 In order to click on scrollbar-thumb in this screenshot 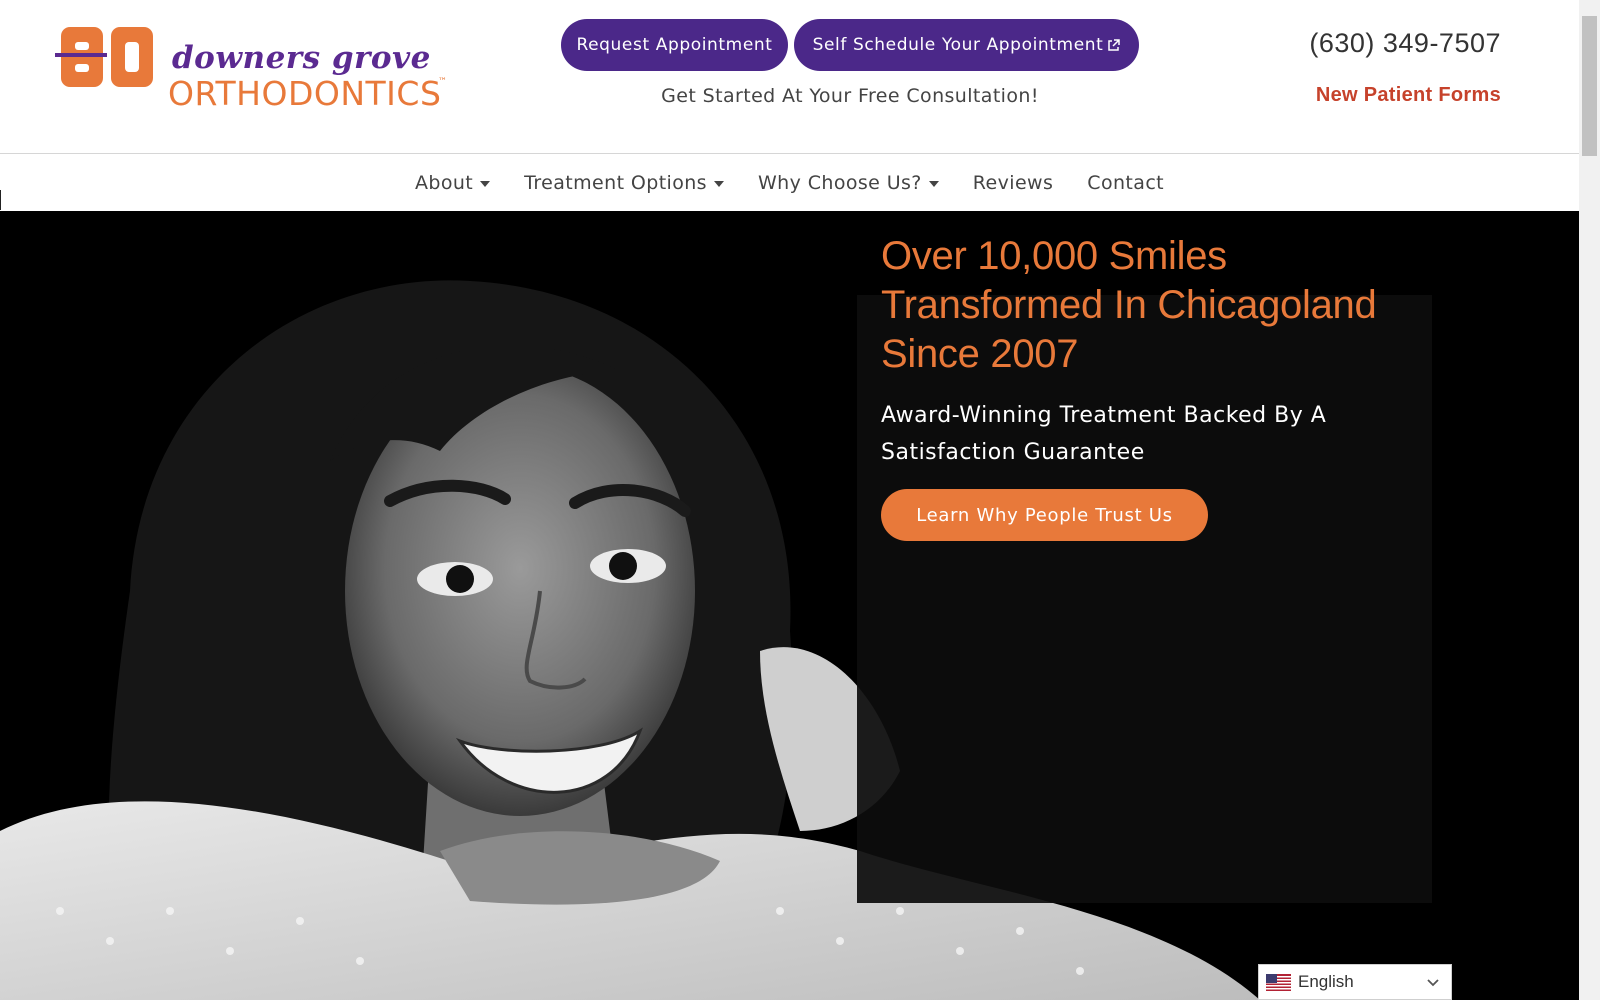, I will do `click(1589, 86)`.